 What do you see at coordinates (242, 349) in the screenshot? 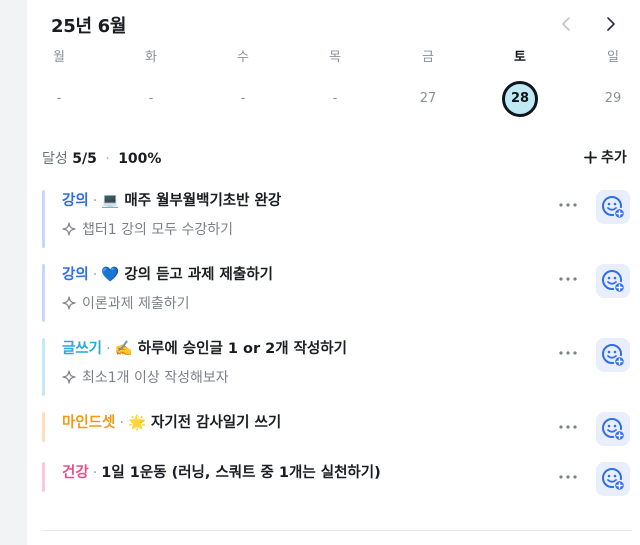
I see `todo-title: 하루에 승인글 1 or 2개 작성하기` at bounding box center [242, 349].